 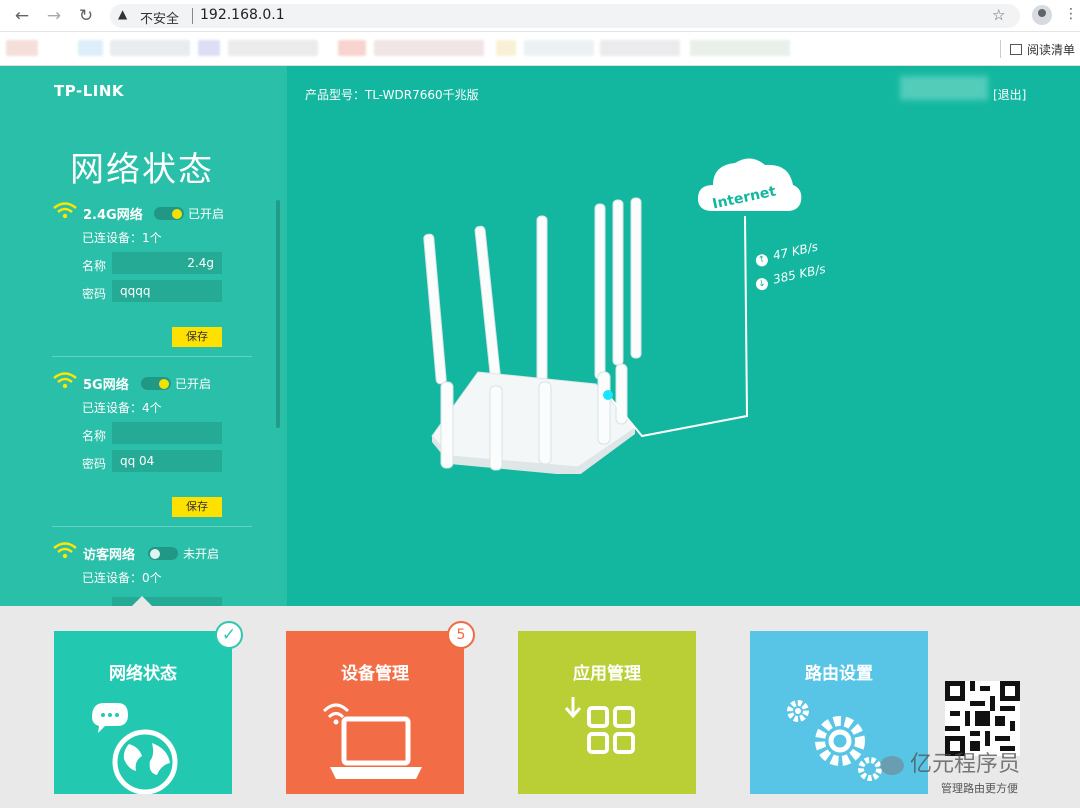 What do you see at coordinates (86, 16) in the screenshot?
I see `reload-icon: ↻` at bounding box center [86, 16].